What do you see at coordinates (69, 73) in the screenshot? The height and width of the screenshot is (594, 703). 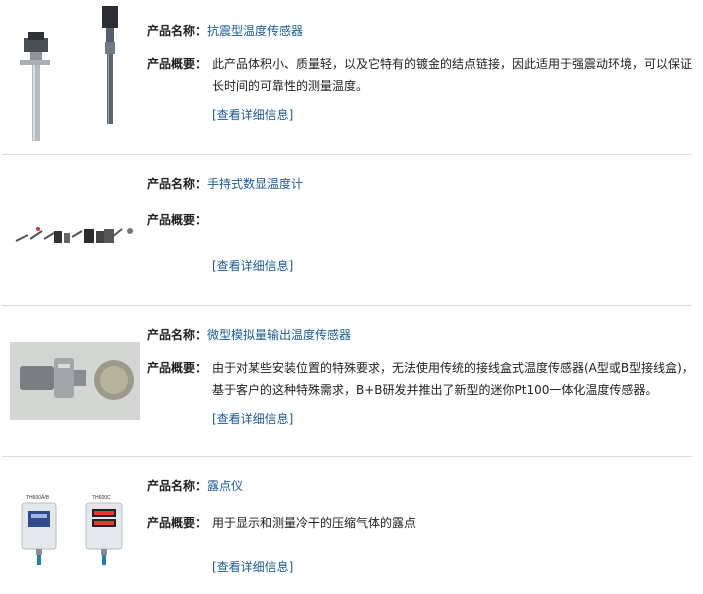 I see `temperature-probe-icon` at bounding box center [69, 73].